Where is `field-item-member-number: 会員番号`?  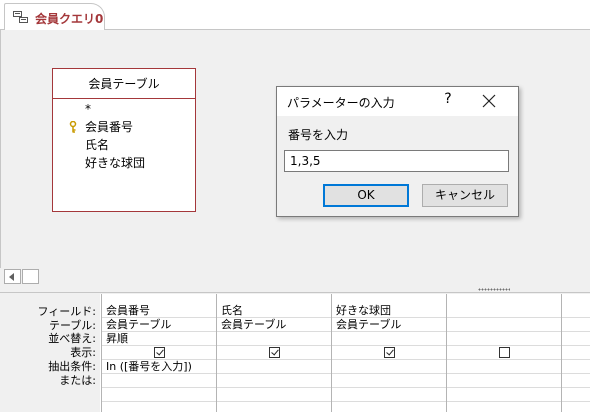
field-item-member-number: 会員番号 is located at coordinates (124, 127).